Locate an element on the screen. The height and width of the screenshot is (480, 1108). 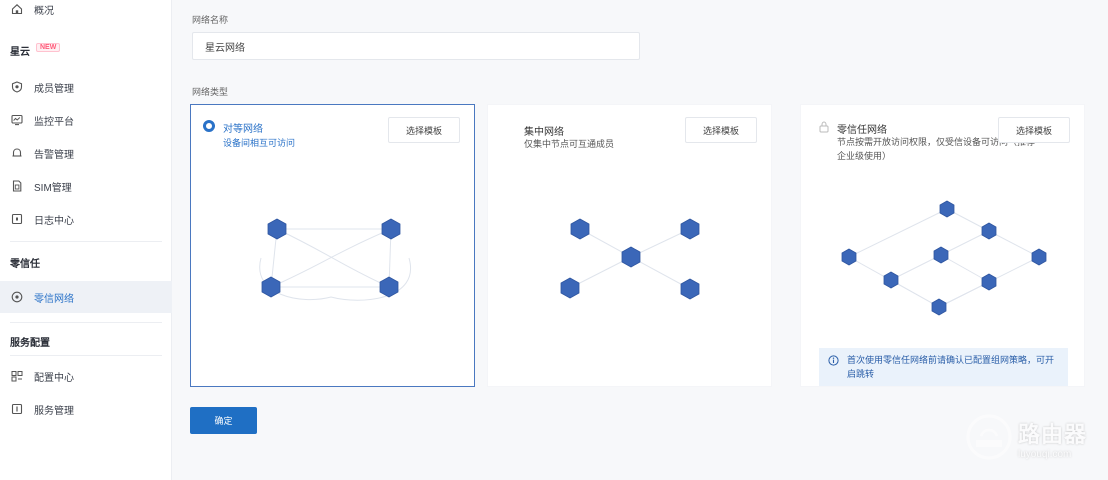
notice-text: 首次使用零信任网络前请确认已配置组网策略，可开启跳转 is located at coordinates (951, 367).